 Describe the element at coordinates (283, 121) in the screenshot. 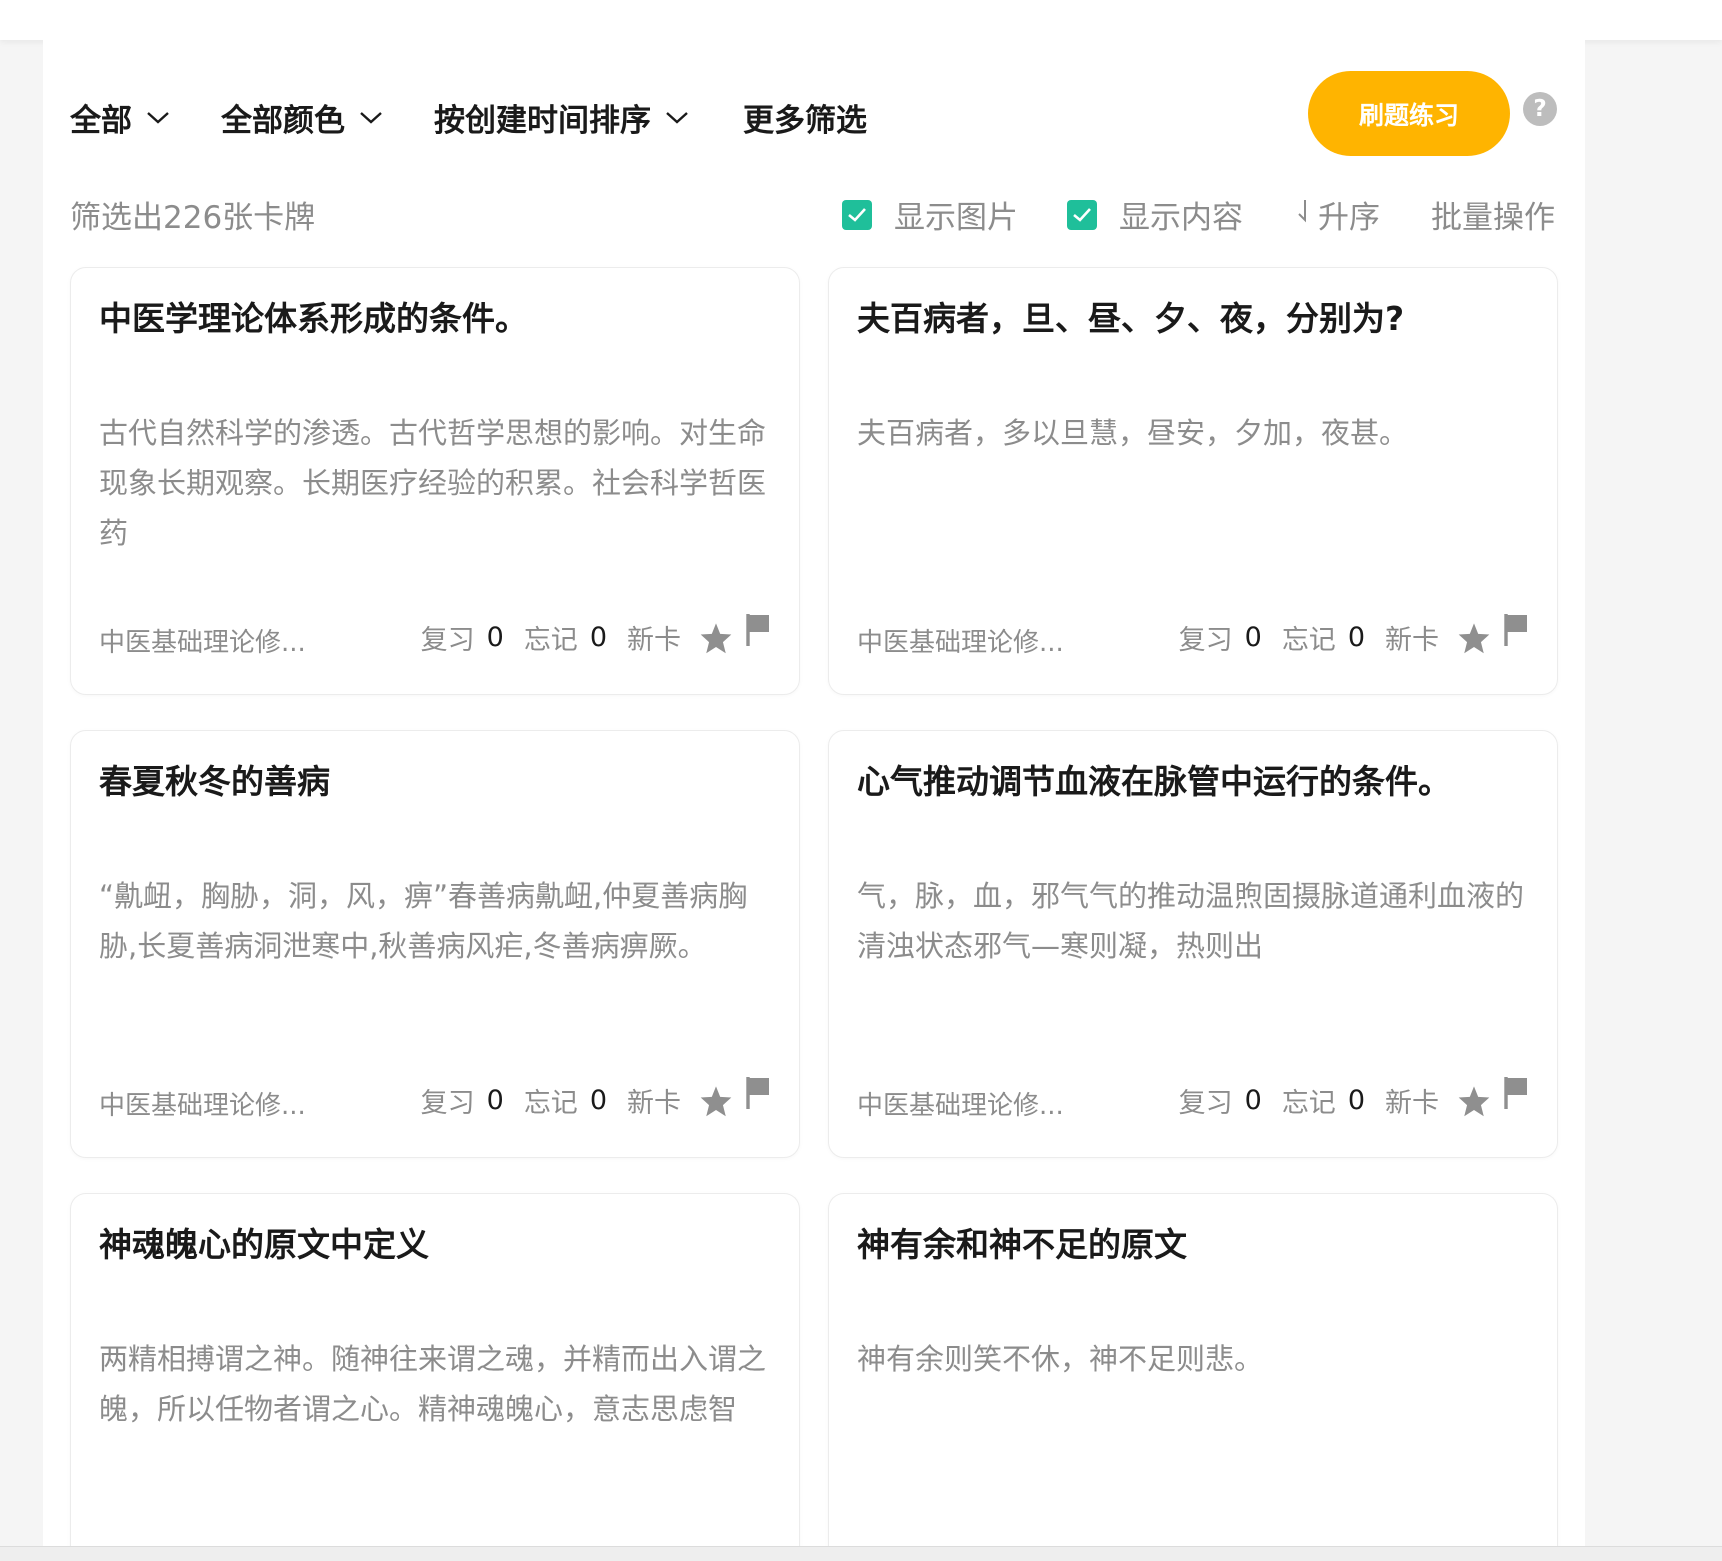

I see `color-filter-label: 全部颜色` at that location.